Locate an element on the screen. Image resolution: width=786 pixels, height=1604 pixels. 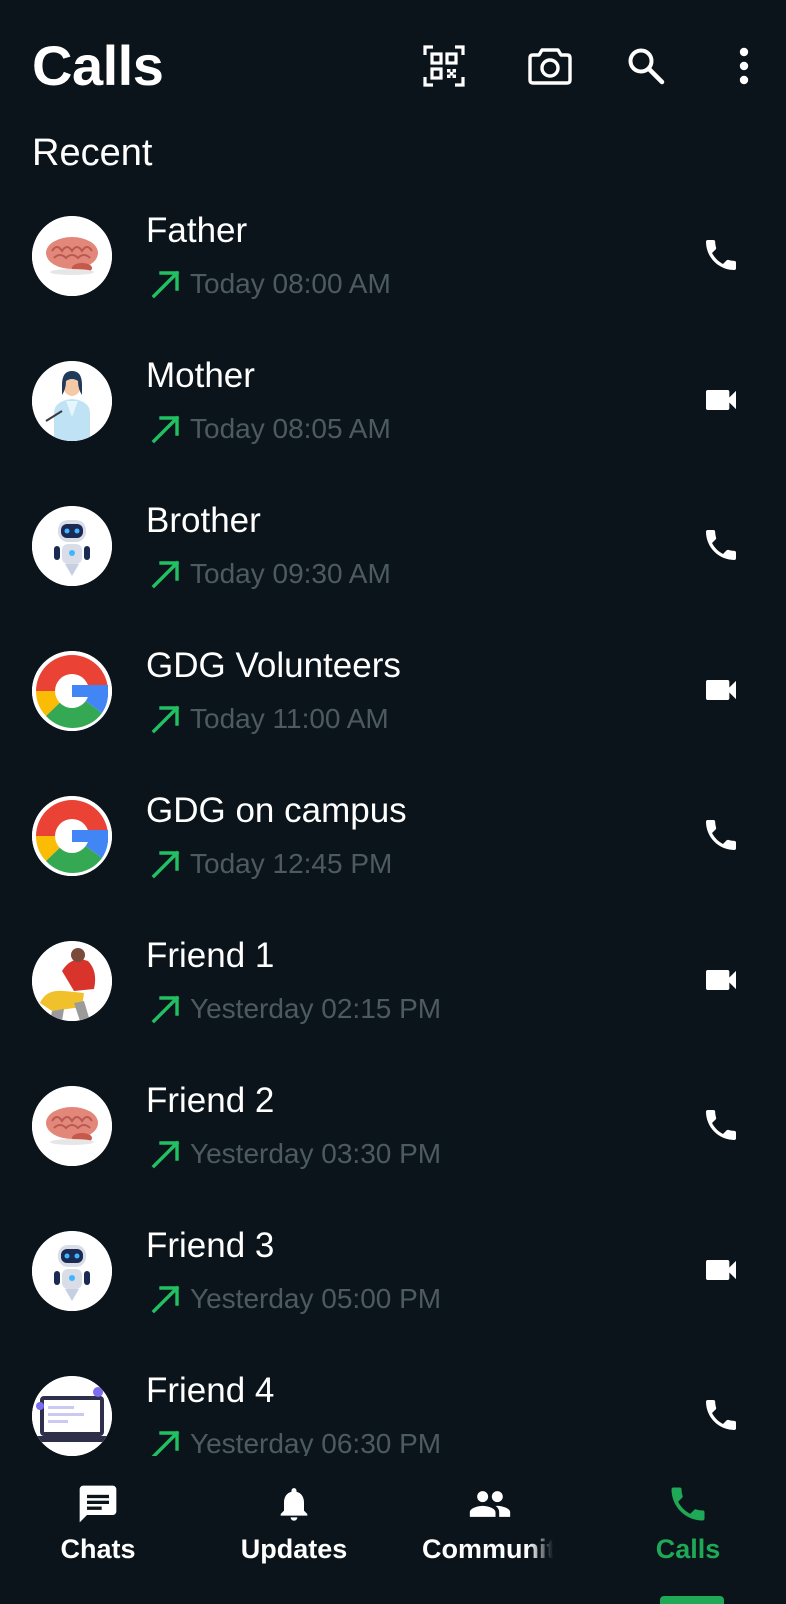
page-title: Calls is located at coordinates (98, 65).